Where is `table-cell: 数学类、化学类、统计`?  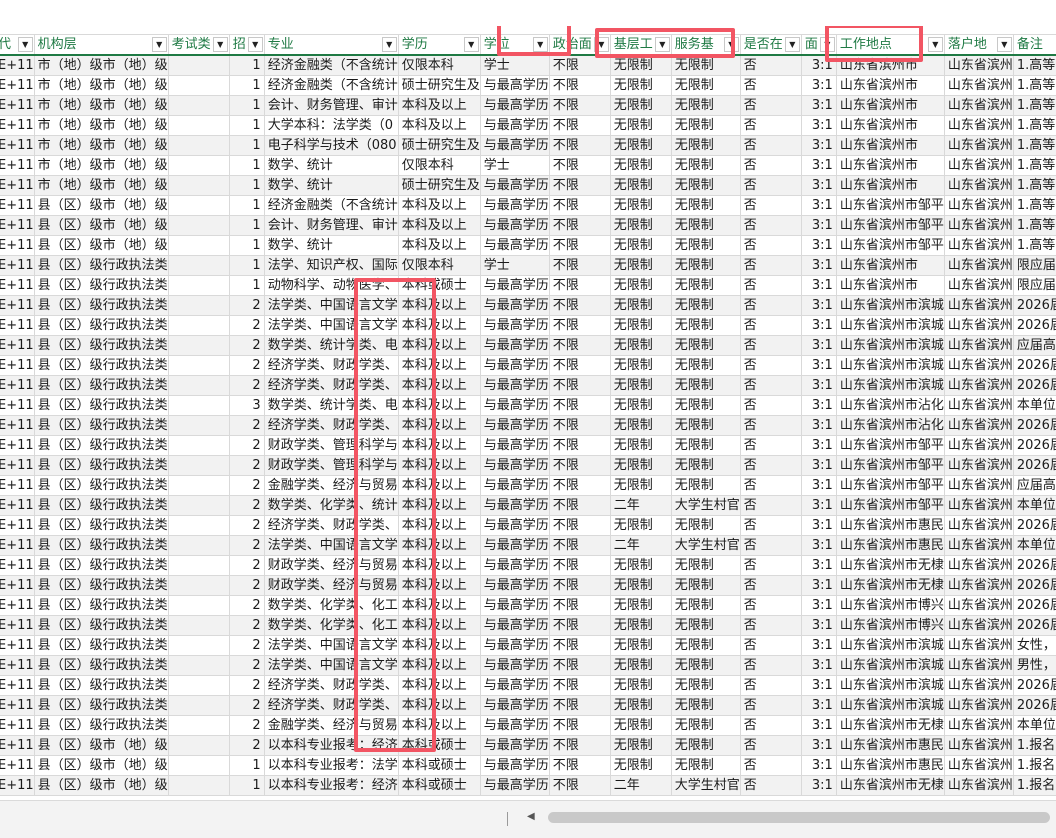 table-cell: 数学类、化学类、统计 is located at coordinates (331, 505).